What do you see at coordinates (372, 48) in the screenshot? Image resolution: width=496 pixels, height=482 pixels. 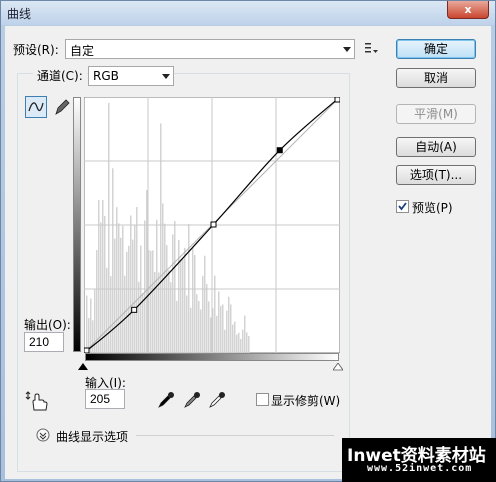 I see `preset-menu-icon` at bounding box center [372, 48].